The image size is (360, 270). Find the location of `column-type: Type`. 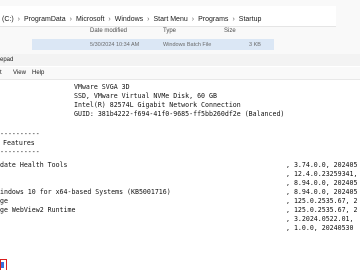

column-type: Type is located at coordinates (169, 31).